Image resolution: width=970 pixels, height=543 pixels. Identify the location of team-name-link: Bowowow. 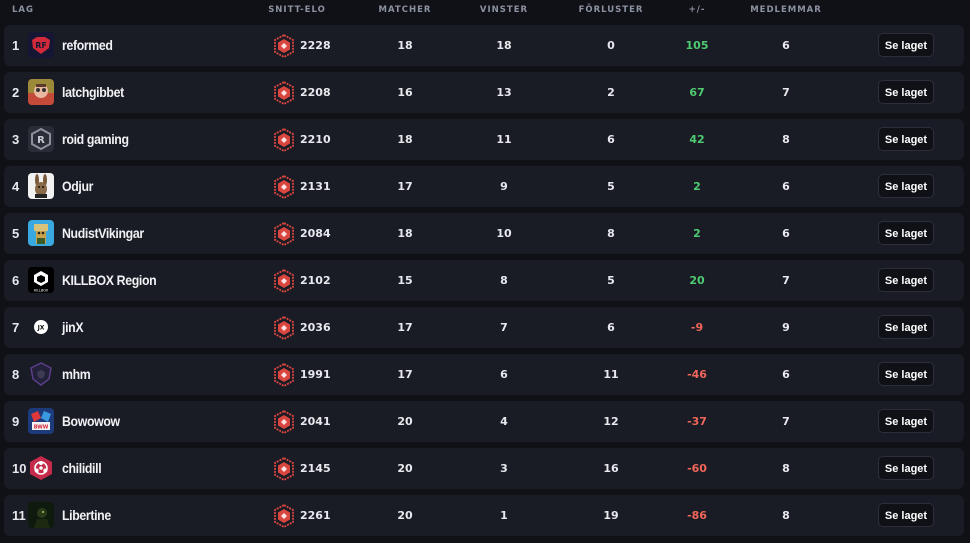
(91, 421).